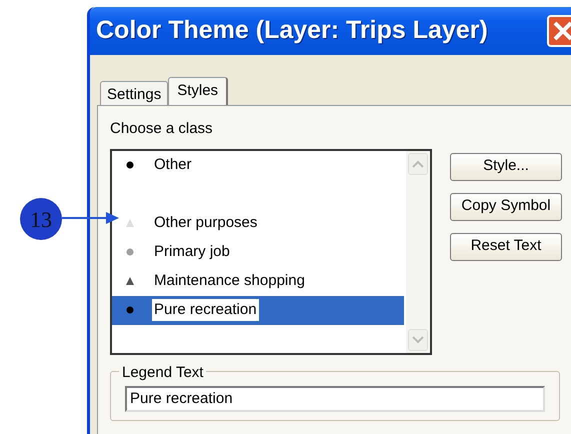  Describe the element at coordinates (258, 223) in the screenshot. I see `list-item: Other purposes` at that location.